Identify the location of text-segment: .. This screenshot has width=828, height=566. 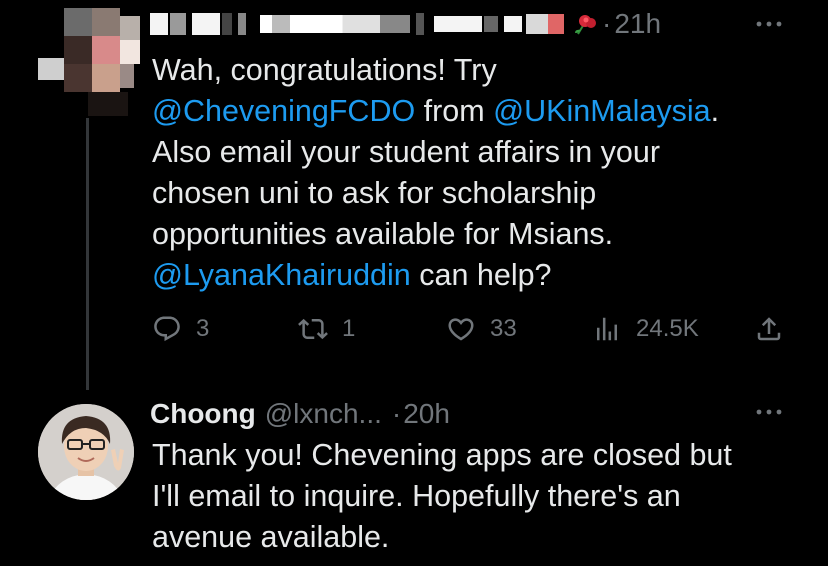
(715, 111).